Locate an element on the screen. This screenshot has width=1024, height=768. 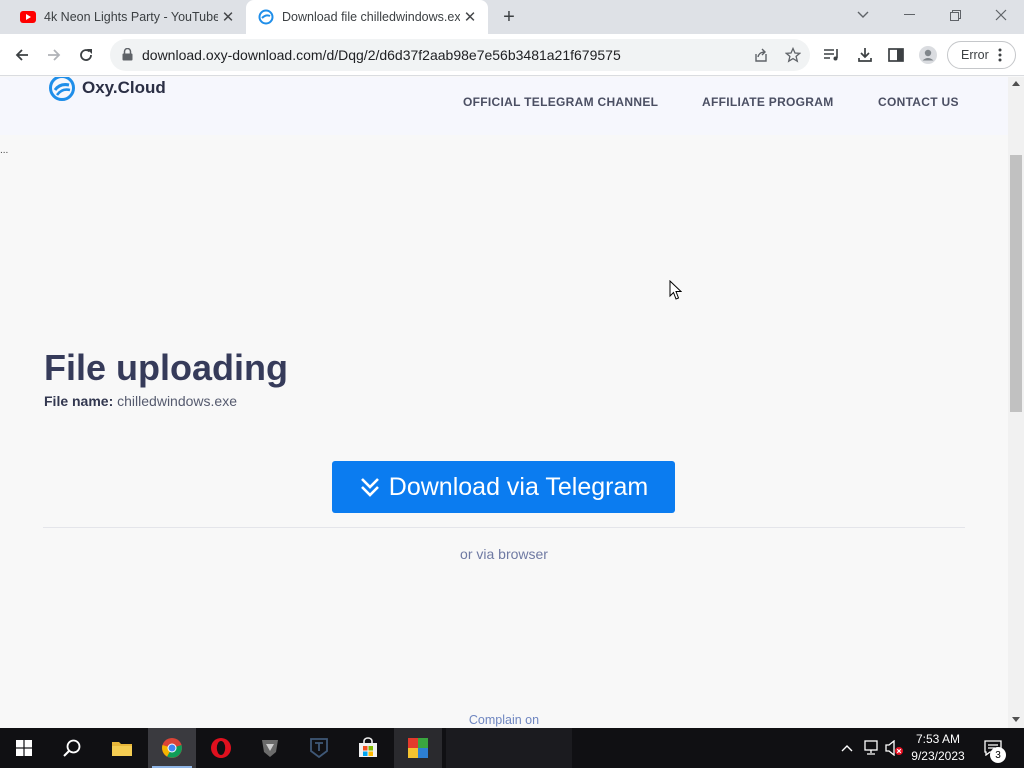
scroll-down-icon is located at coordinates (1016, 719).